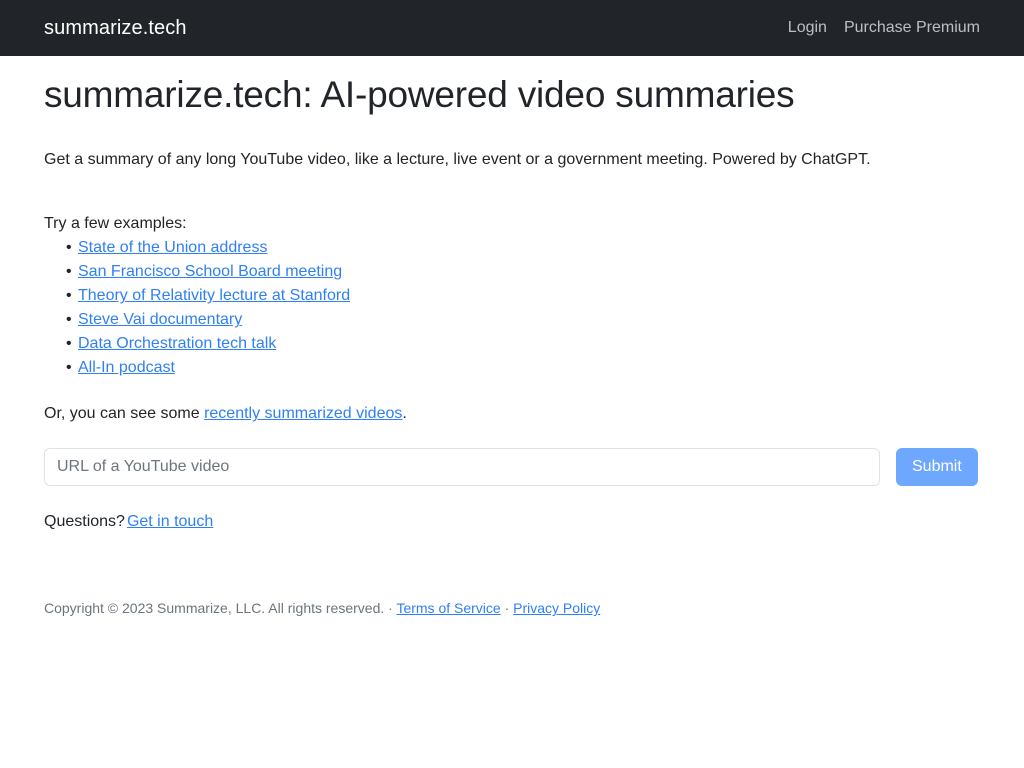 This screenshot has width=1024, height=768. I want to click on examples-label: Try a few examples:, so click(115, 224).